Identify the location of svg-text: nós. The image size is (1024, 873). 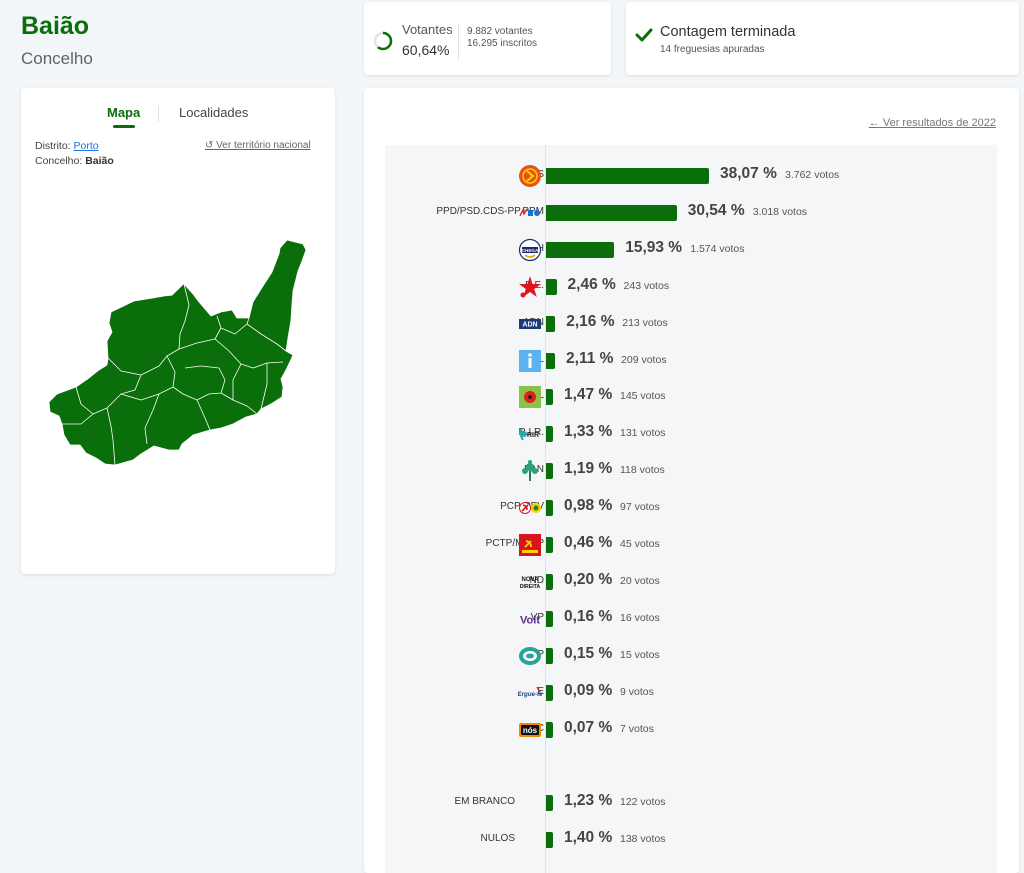
(530, 730).